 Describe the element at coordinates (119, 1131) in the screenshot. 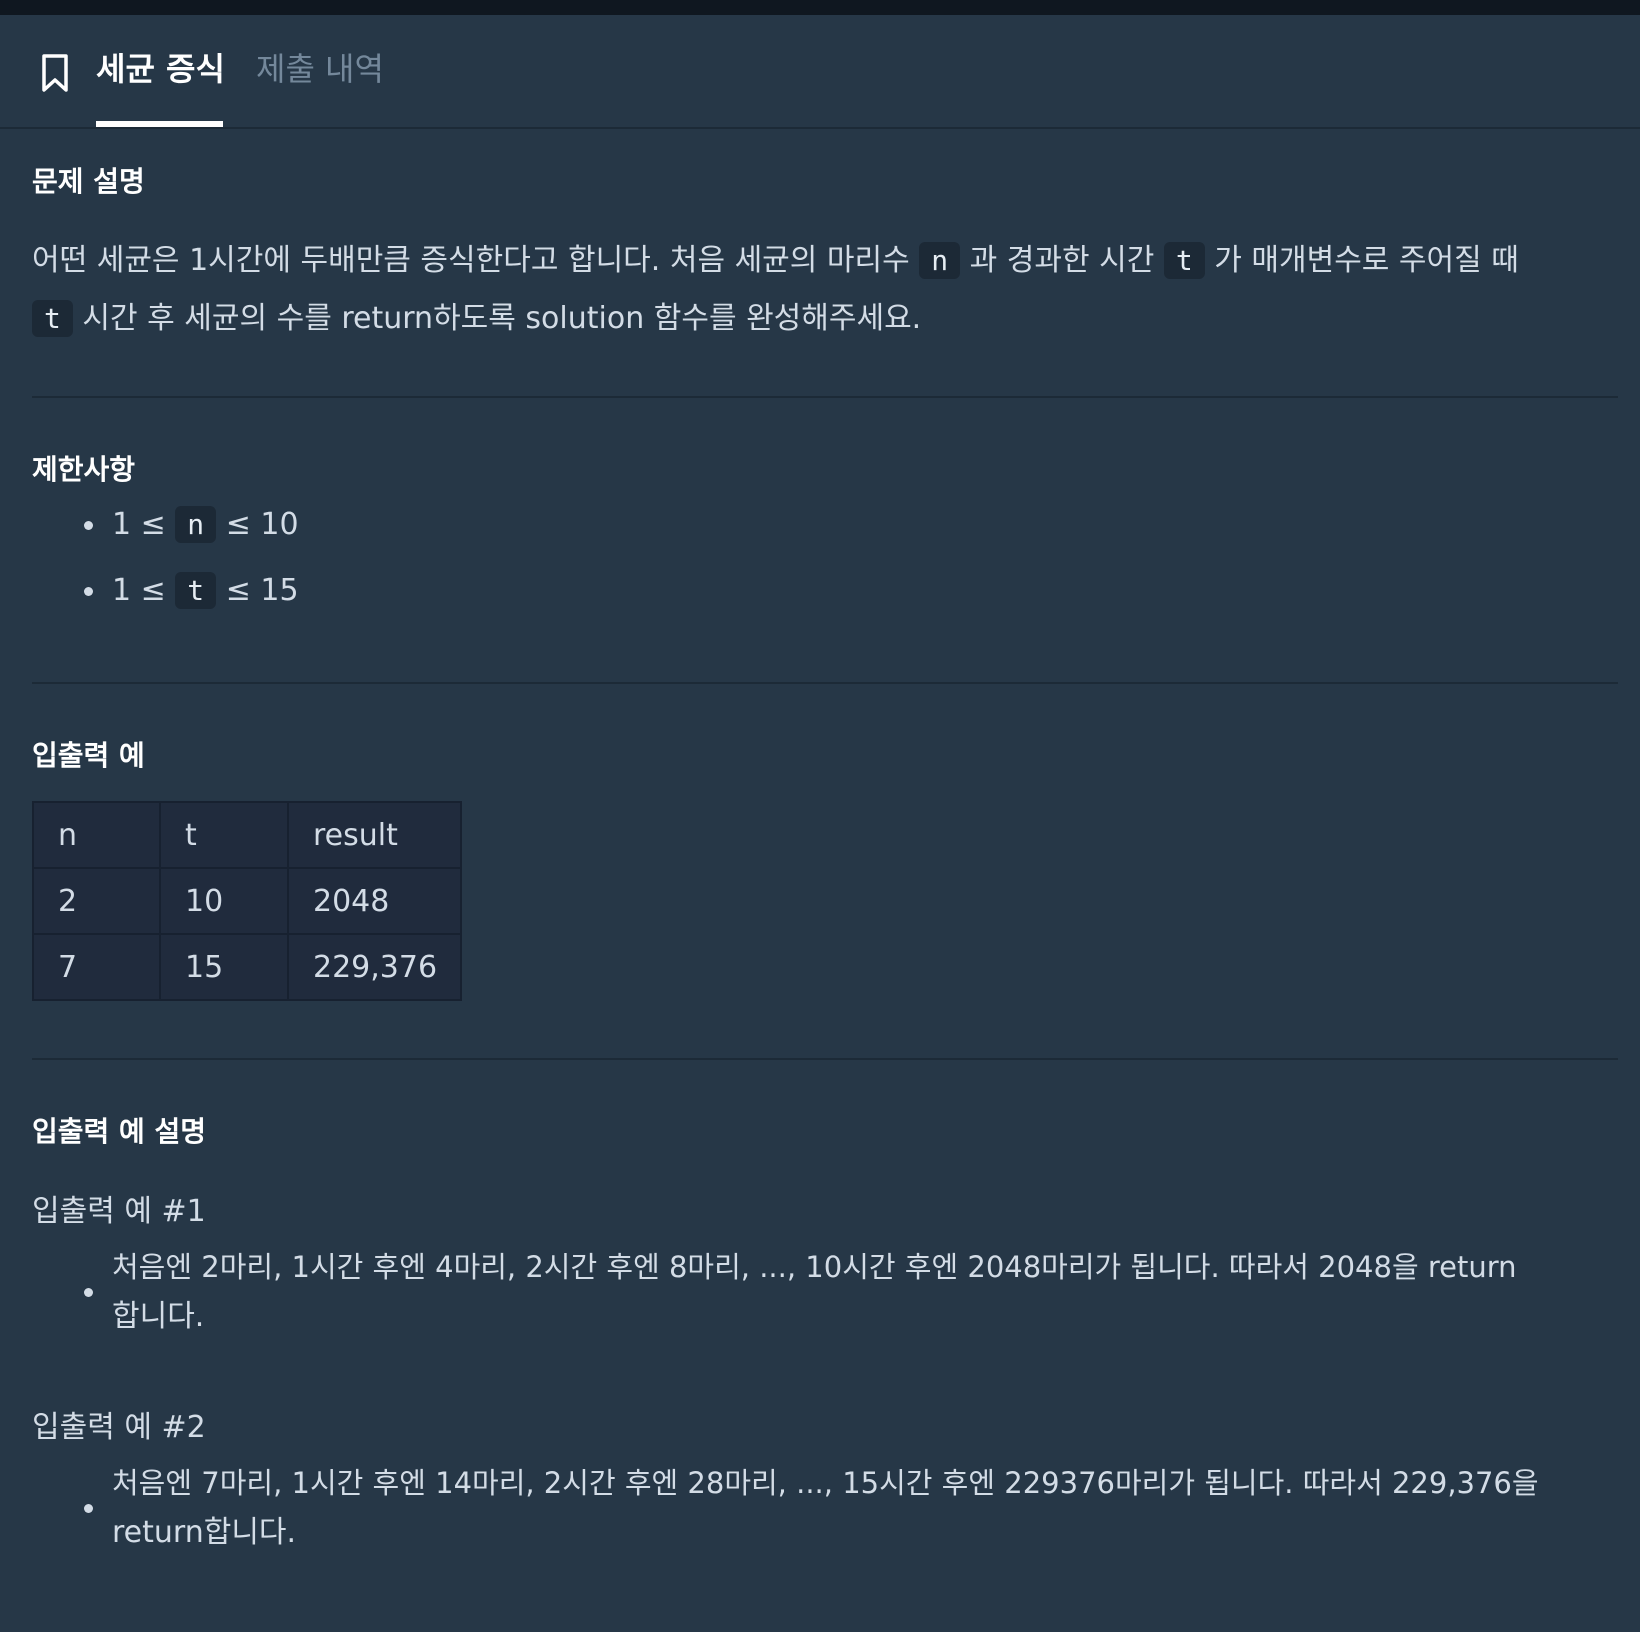

I see `section-title-explanation: 입출력 예 설명` at that location.